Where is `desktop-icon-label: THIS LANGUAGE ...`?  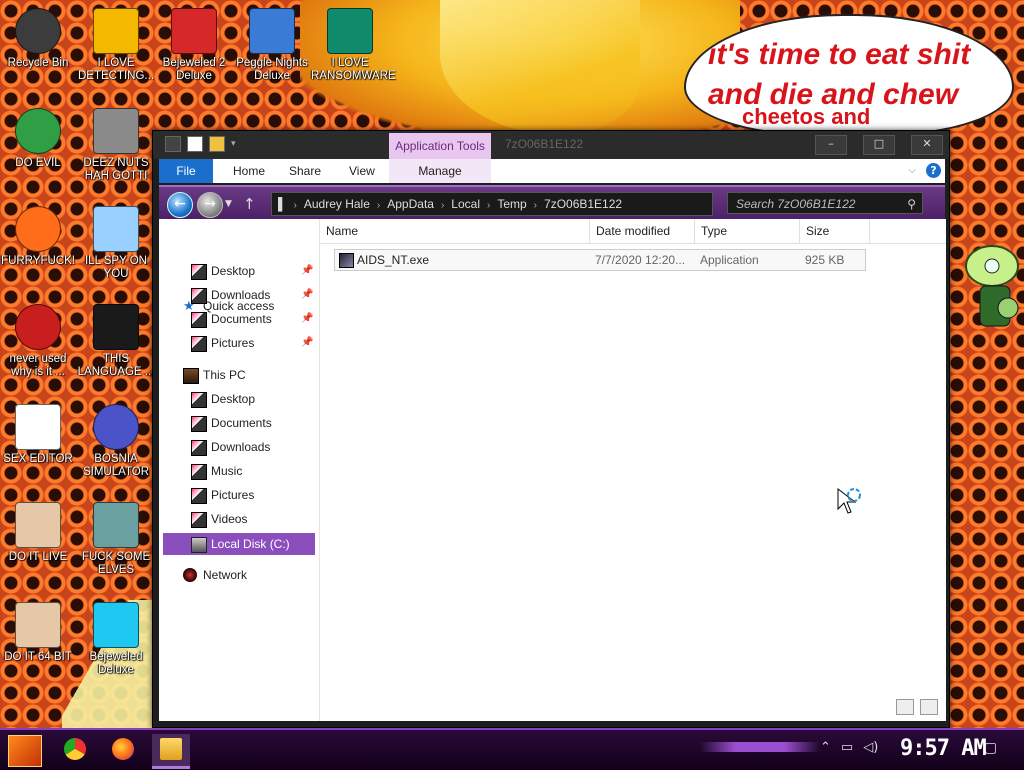 desktop-icon-label: THIS LANGUAGE ... is located at coordinates (116, 365).